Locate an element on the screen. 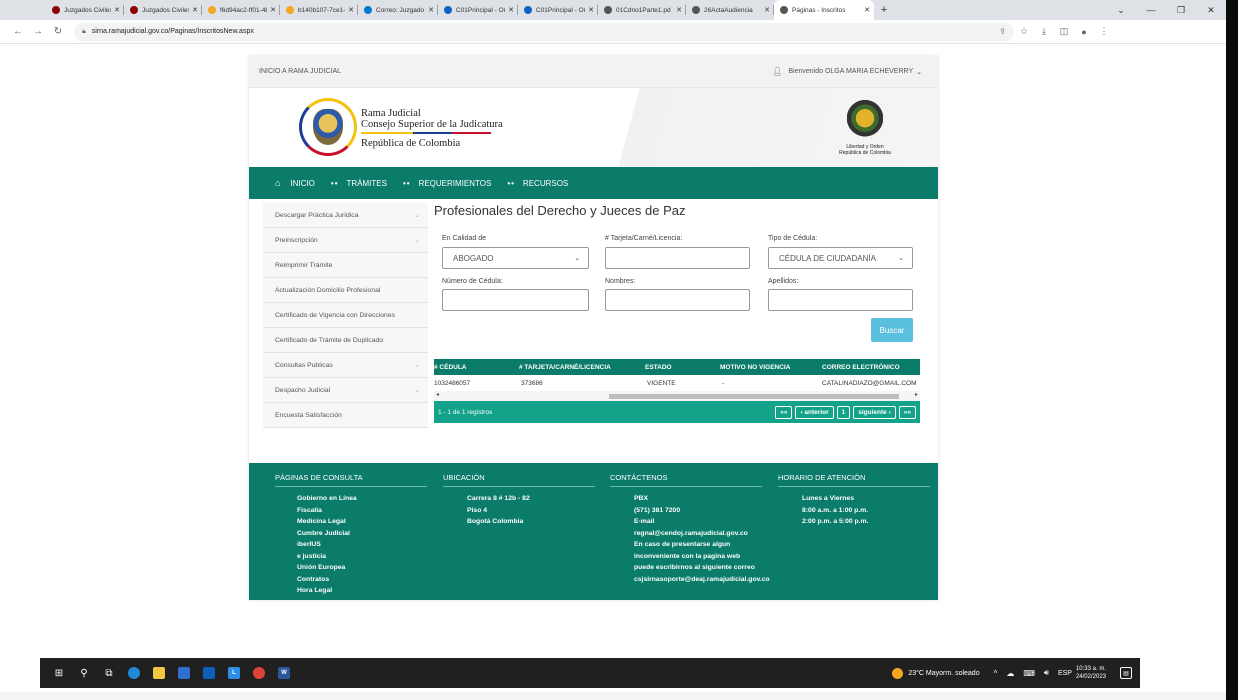  side-panel-icon: ◫ is located at coordinates (1064, 32).